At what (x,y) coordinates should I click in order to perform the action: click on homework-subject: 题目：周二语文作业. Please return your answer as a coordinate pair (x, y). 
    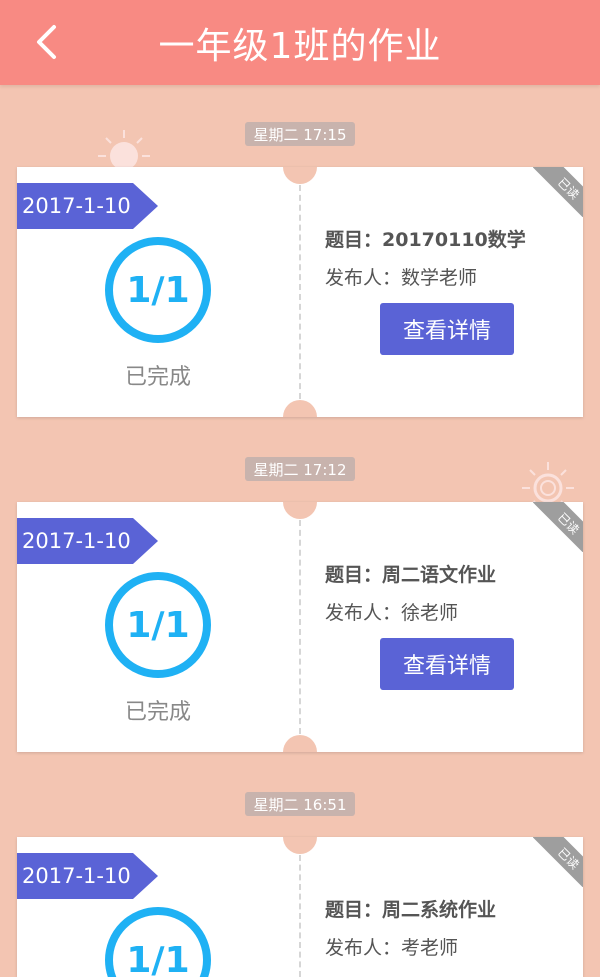
    Looking at the image, I should click on (411, 575).